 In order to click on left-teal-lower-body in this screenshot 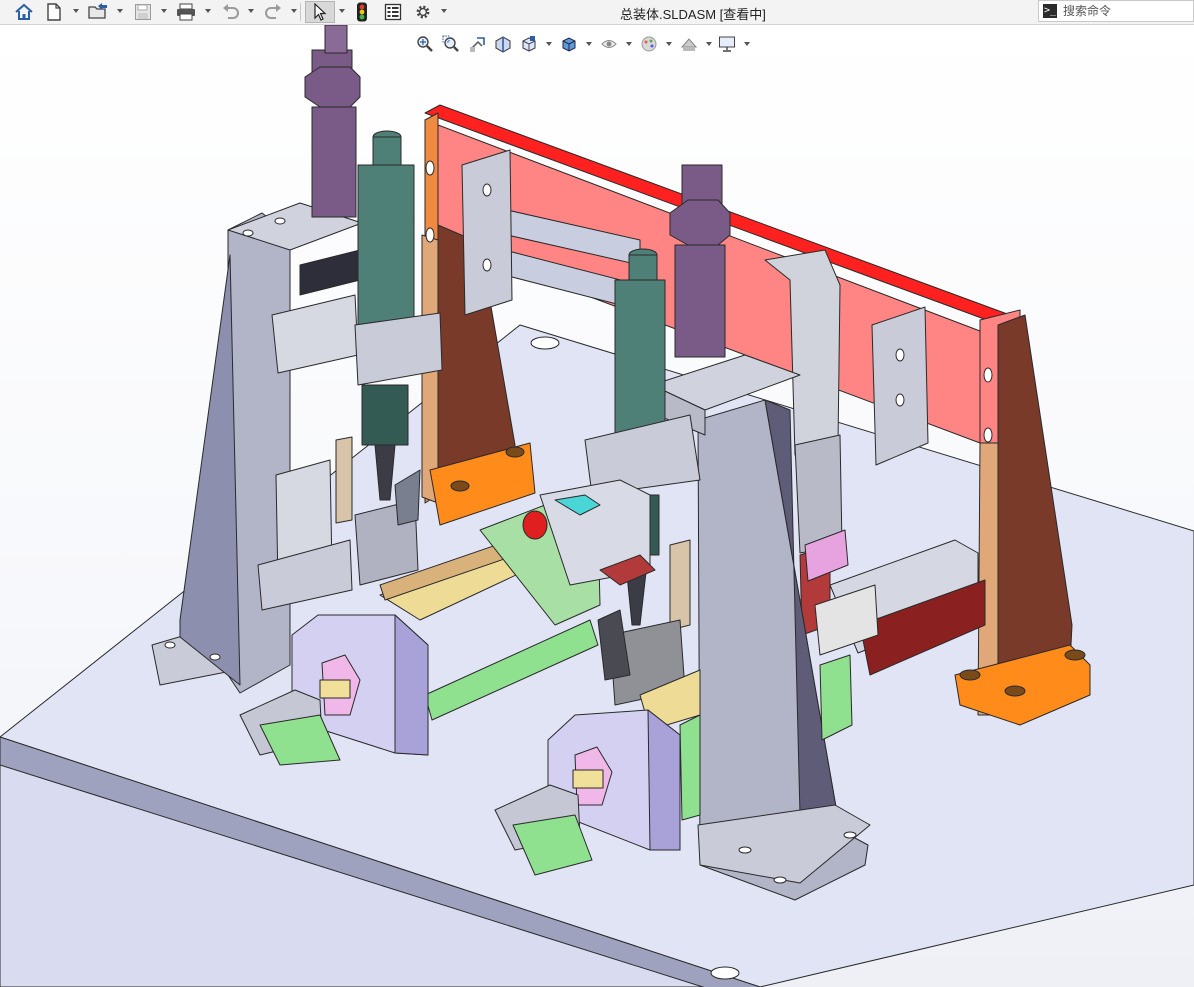, I will do `click(385, 415)`.